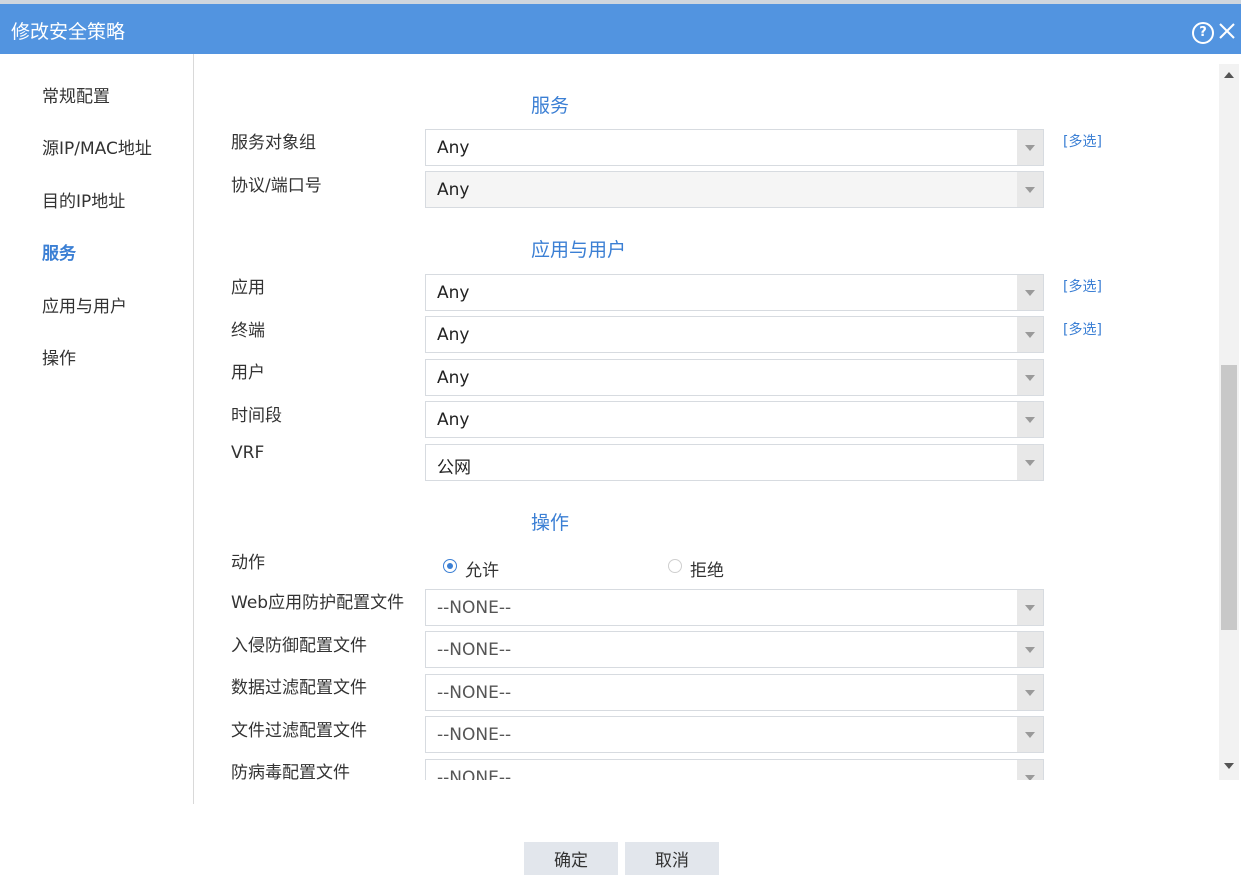  What do you see at coordinates (734, 692) in the screenshot?
I see `data-filter-profile-select: --NONE--` at bounding box center [734, 692].